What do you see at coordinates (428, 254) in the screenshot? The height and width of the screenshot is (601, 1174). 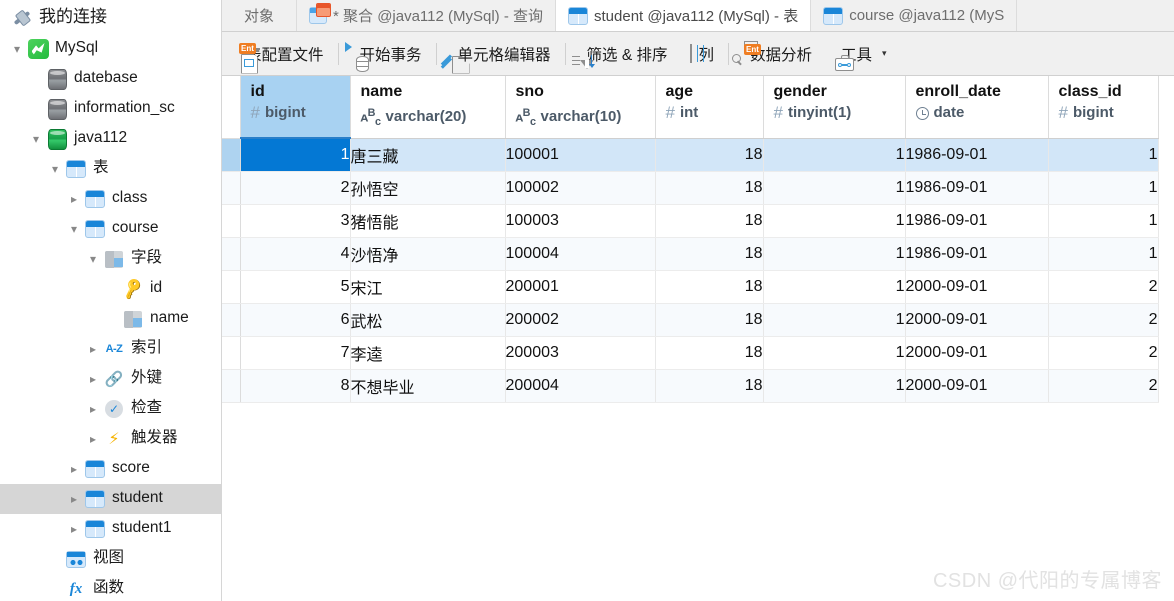 I see `cell-name: 沙悟净` at bounding box center [428, 254].